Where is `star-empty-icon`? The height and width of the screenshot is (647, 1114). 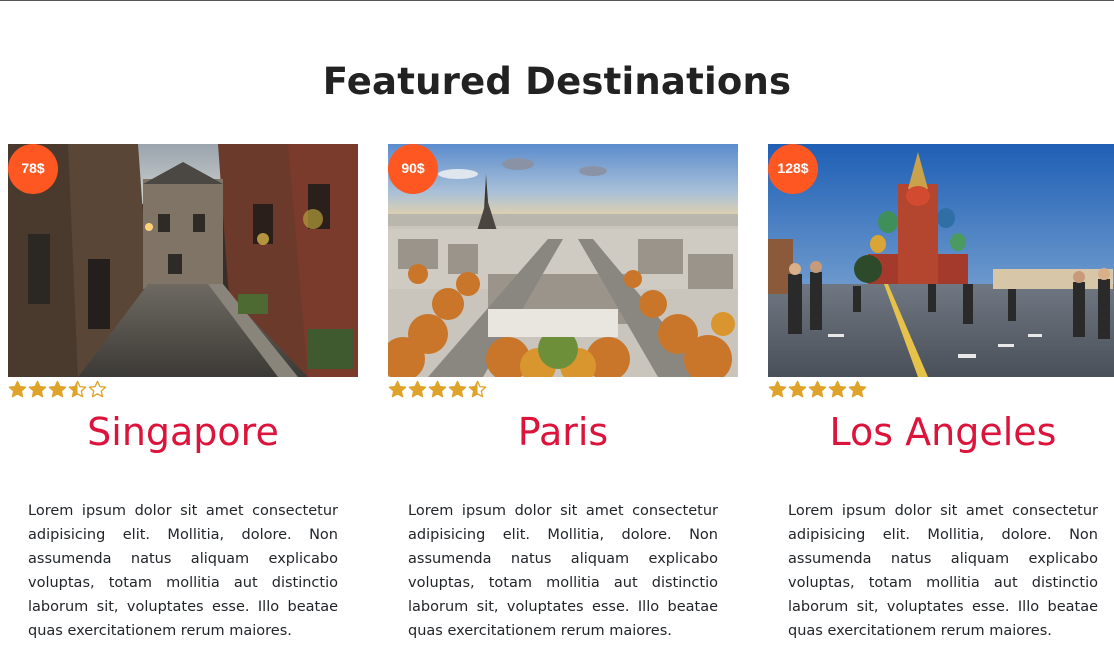 star-empty-icon is located at coordinates (97, 389).